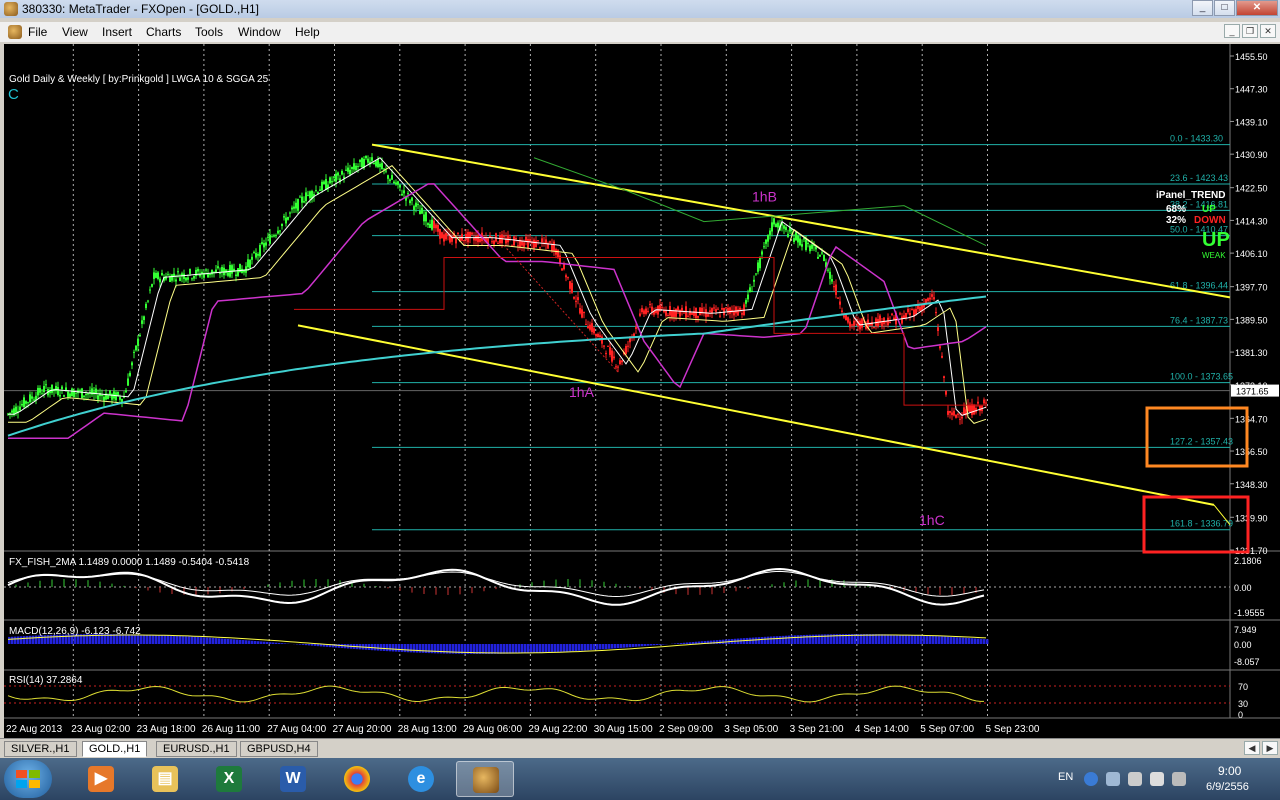 This screenshot has height=800, width=1280. I want to click on menu-window: Window, so click(259, 32).